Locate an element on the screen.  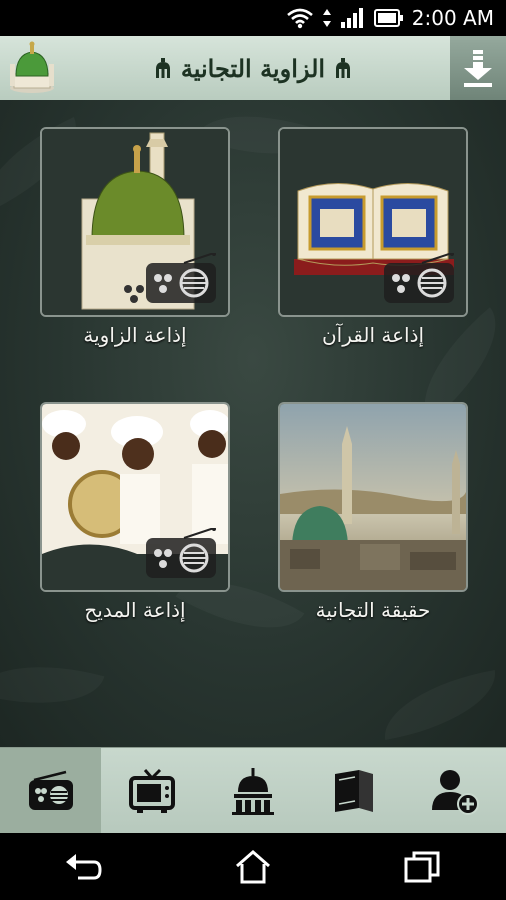
tile-zawiya-radio: إذاعة الزاوية is located at coordinates (135, 237).